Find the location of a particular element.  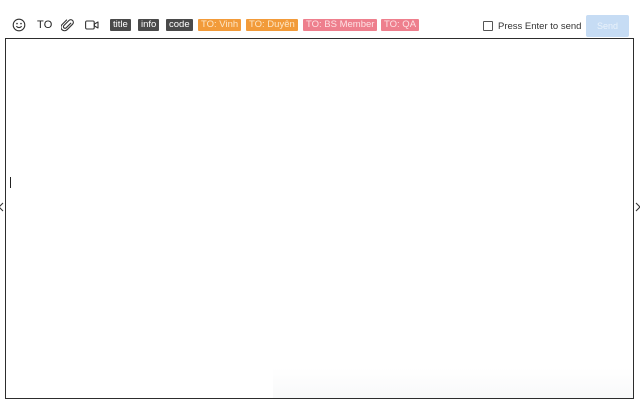

chevron-left-icon is located at coordinates (2, 205).